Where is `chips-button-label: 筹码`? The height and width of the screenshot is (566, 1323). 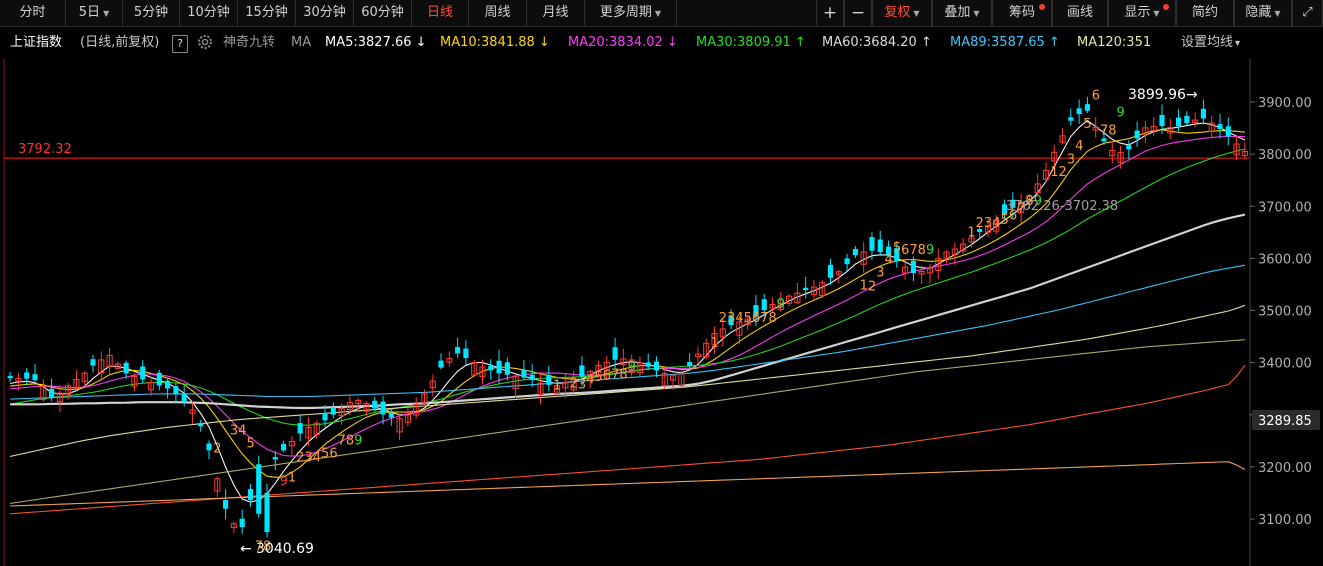 chips-button-label: 筹码 is located at coordinates (1021, 12).